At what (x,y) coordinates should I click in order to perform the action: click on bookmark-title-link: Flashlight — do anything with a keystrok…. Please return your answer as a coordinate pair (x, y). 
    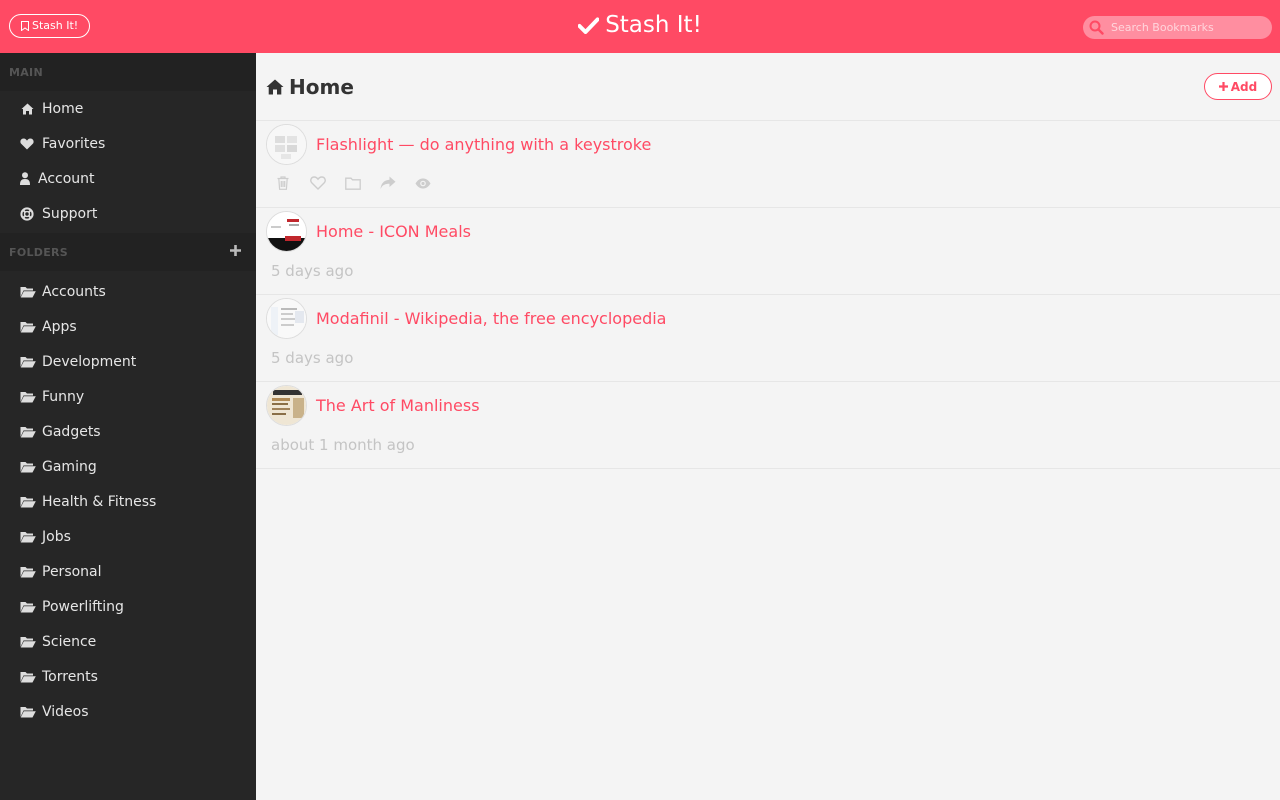
    Looking at the image, I should click on (483, 144).